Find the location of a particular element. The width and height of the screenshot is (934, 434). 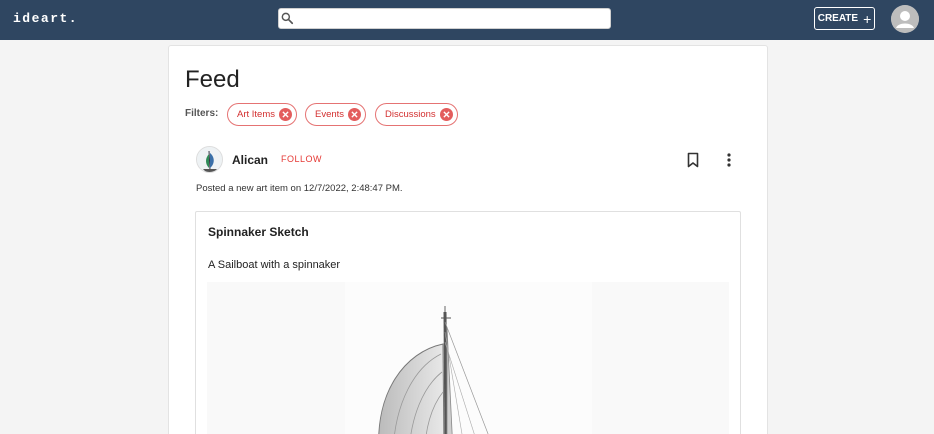

create-button: CREATE + is located at coordinates (844, 18).